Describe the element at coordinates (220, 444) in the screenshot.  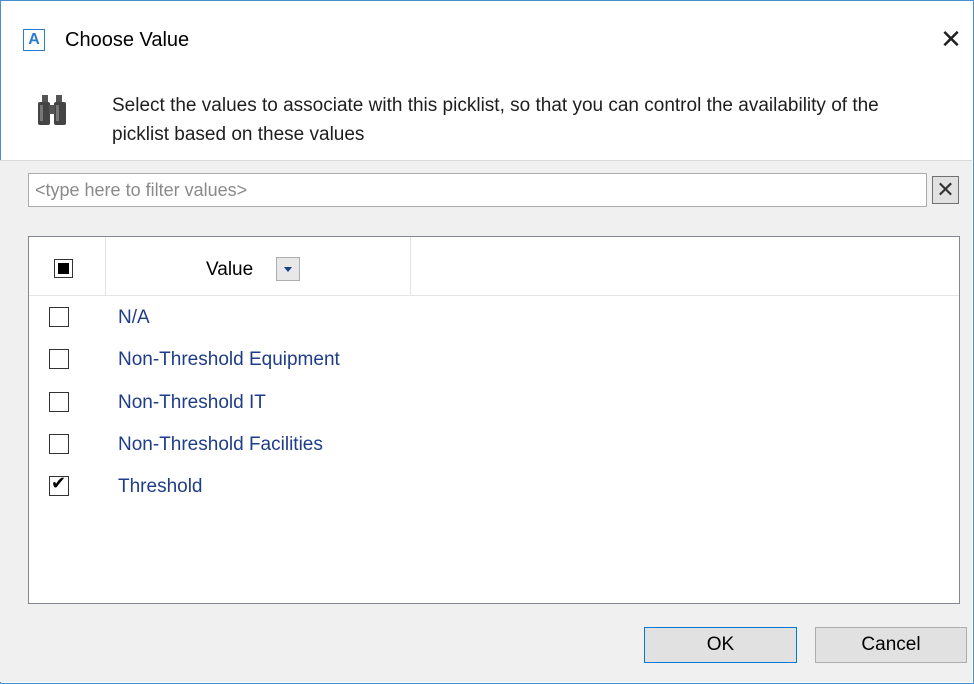
I see `row-value-label: Non-Threshold Facilities` at that location.